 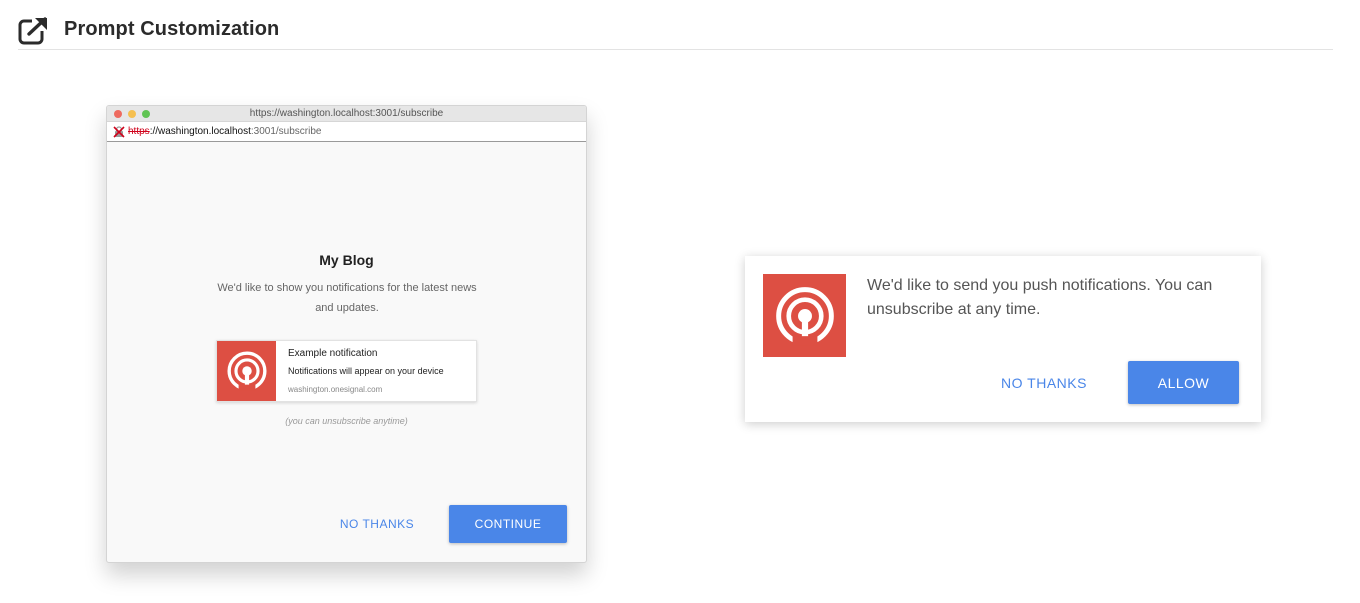 I want to click on external-link-icon, so click(x=33, y=31).